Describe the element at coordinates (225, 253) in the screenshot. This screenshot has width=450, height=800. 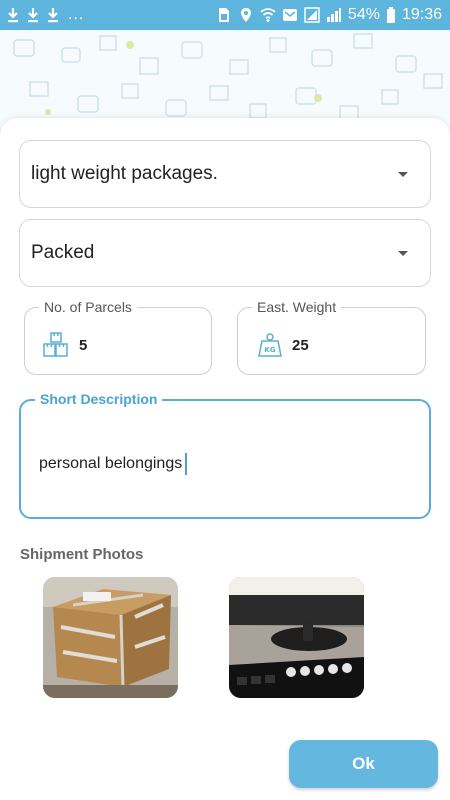
I see `status-select: Packed` at that location.